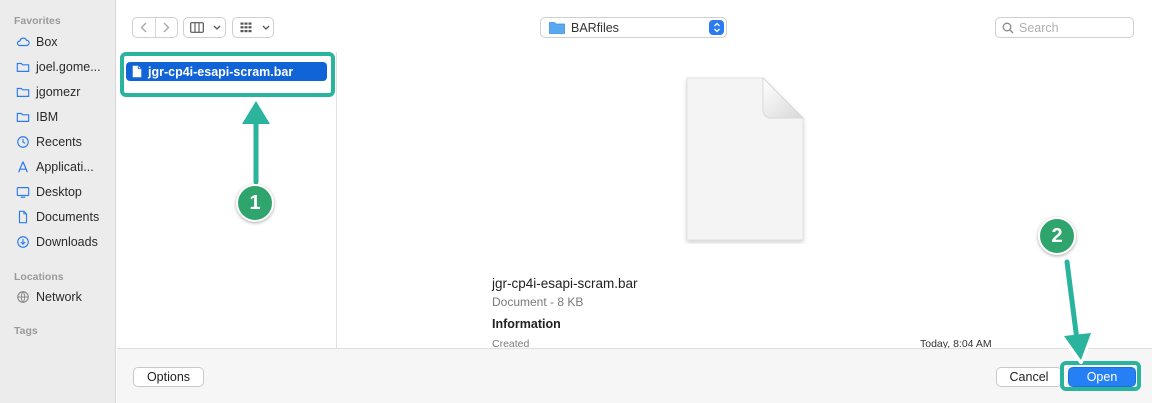  Describe the element at coordinates (26, 331) in the screenshot. I see `tags-heading: Tags` at that location.